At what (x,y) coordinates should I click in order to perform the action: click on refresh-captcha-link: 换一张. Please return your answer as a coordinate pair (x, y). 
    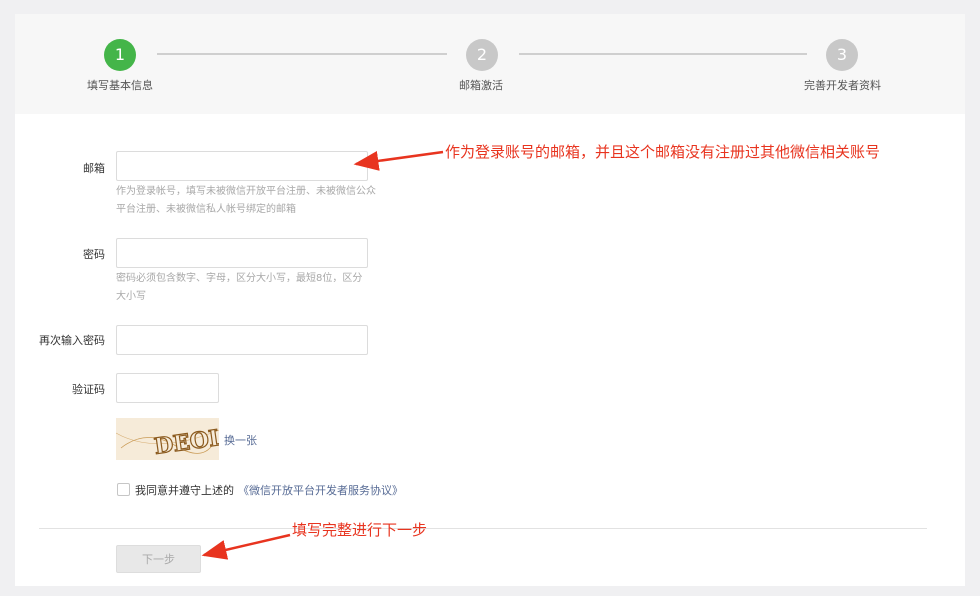
    Looking at the image, I should click on (240, 440).